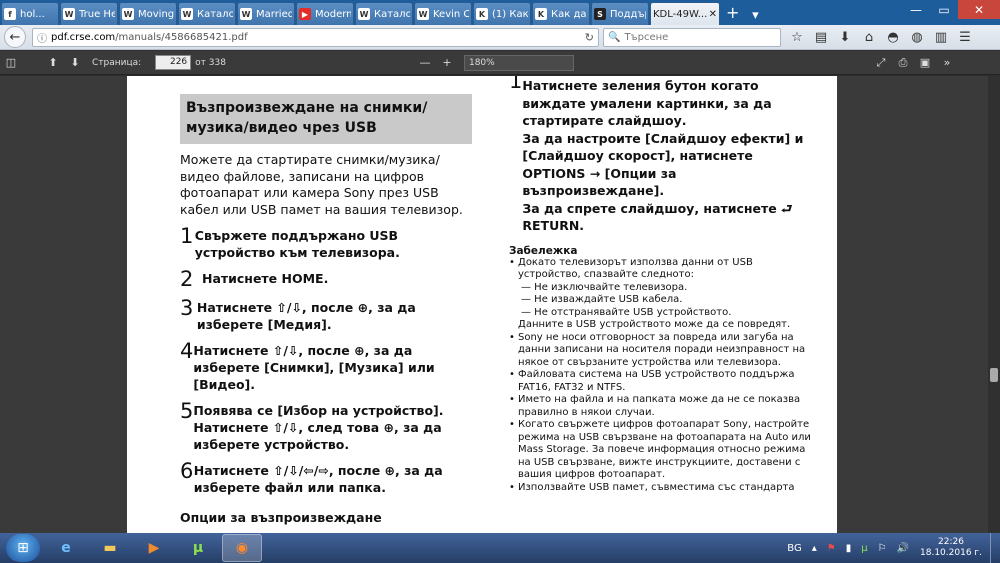  Describe the element at coordinates (626, 312) in the screenshot. I see `note-subitem: — Не отстранявайте USB устройството.` at that location.